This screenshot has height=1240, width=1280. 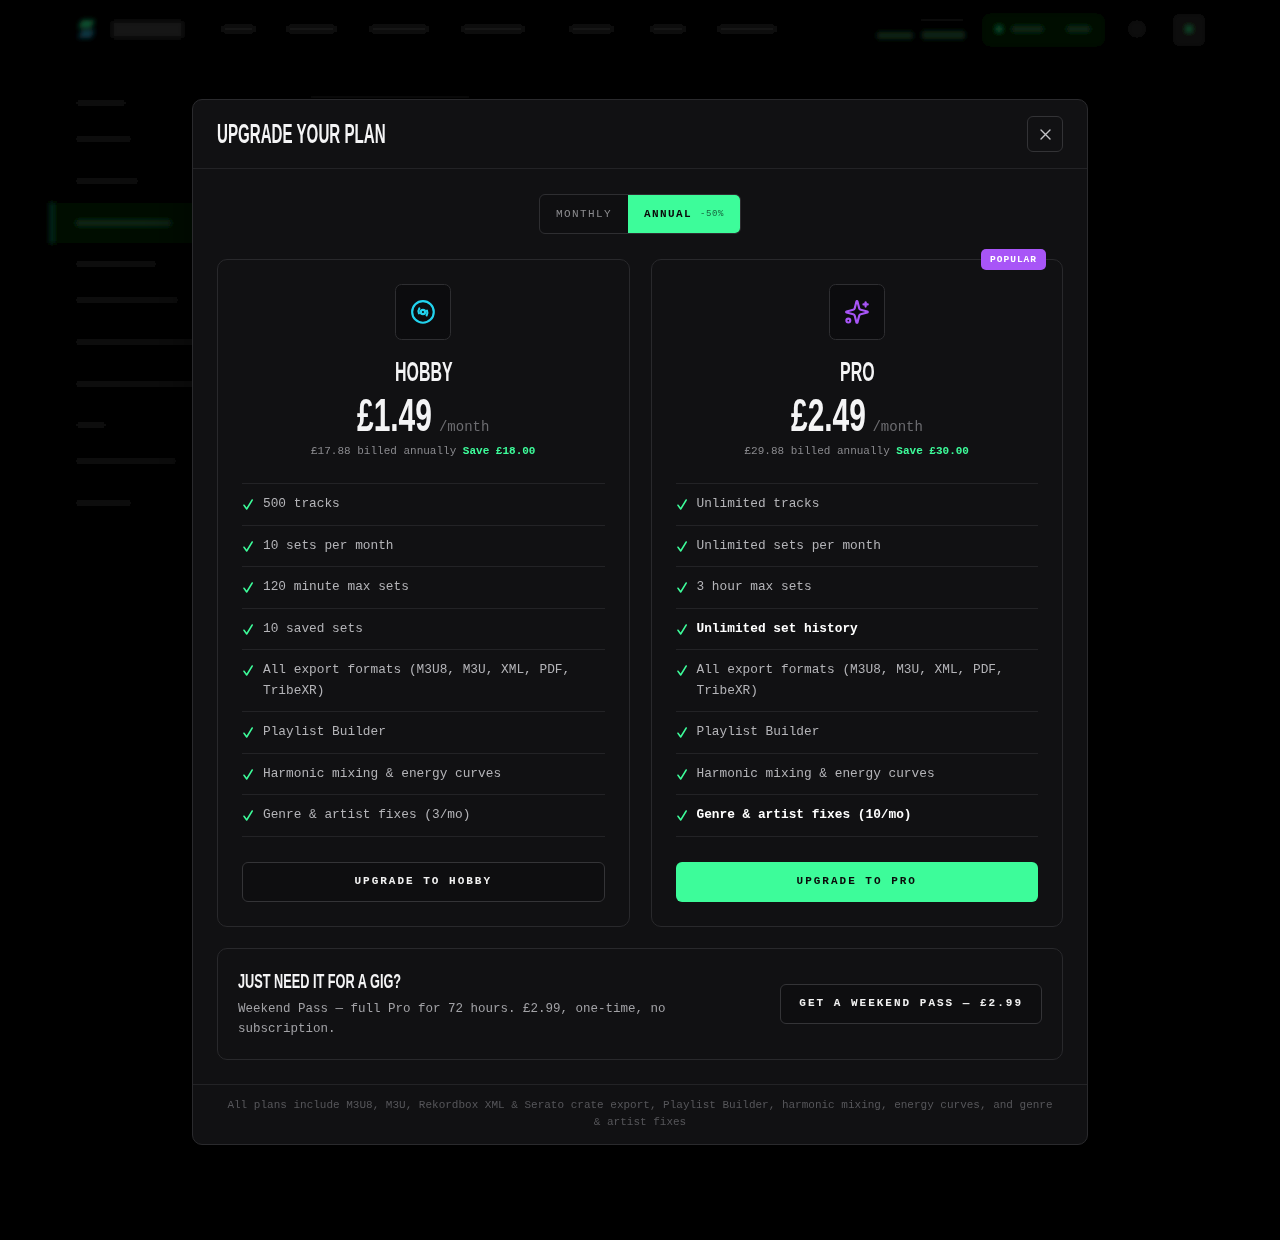 What do you see at coordinates (777, 628) in the screenshot?
I see `feature-text: Unlimited set history` at bounding box center [777, 628].